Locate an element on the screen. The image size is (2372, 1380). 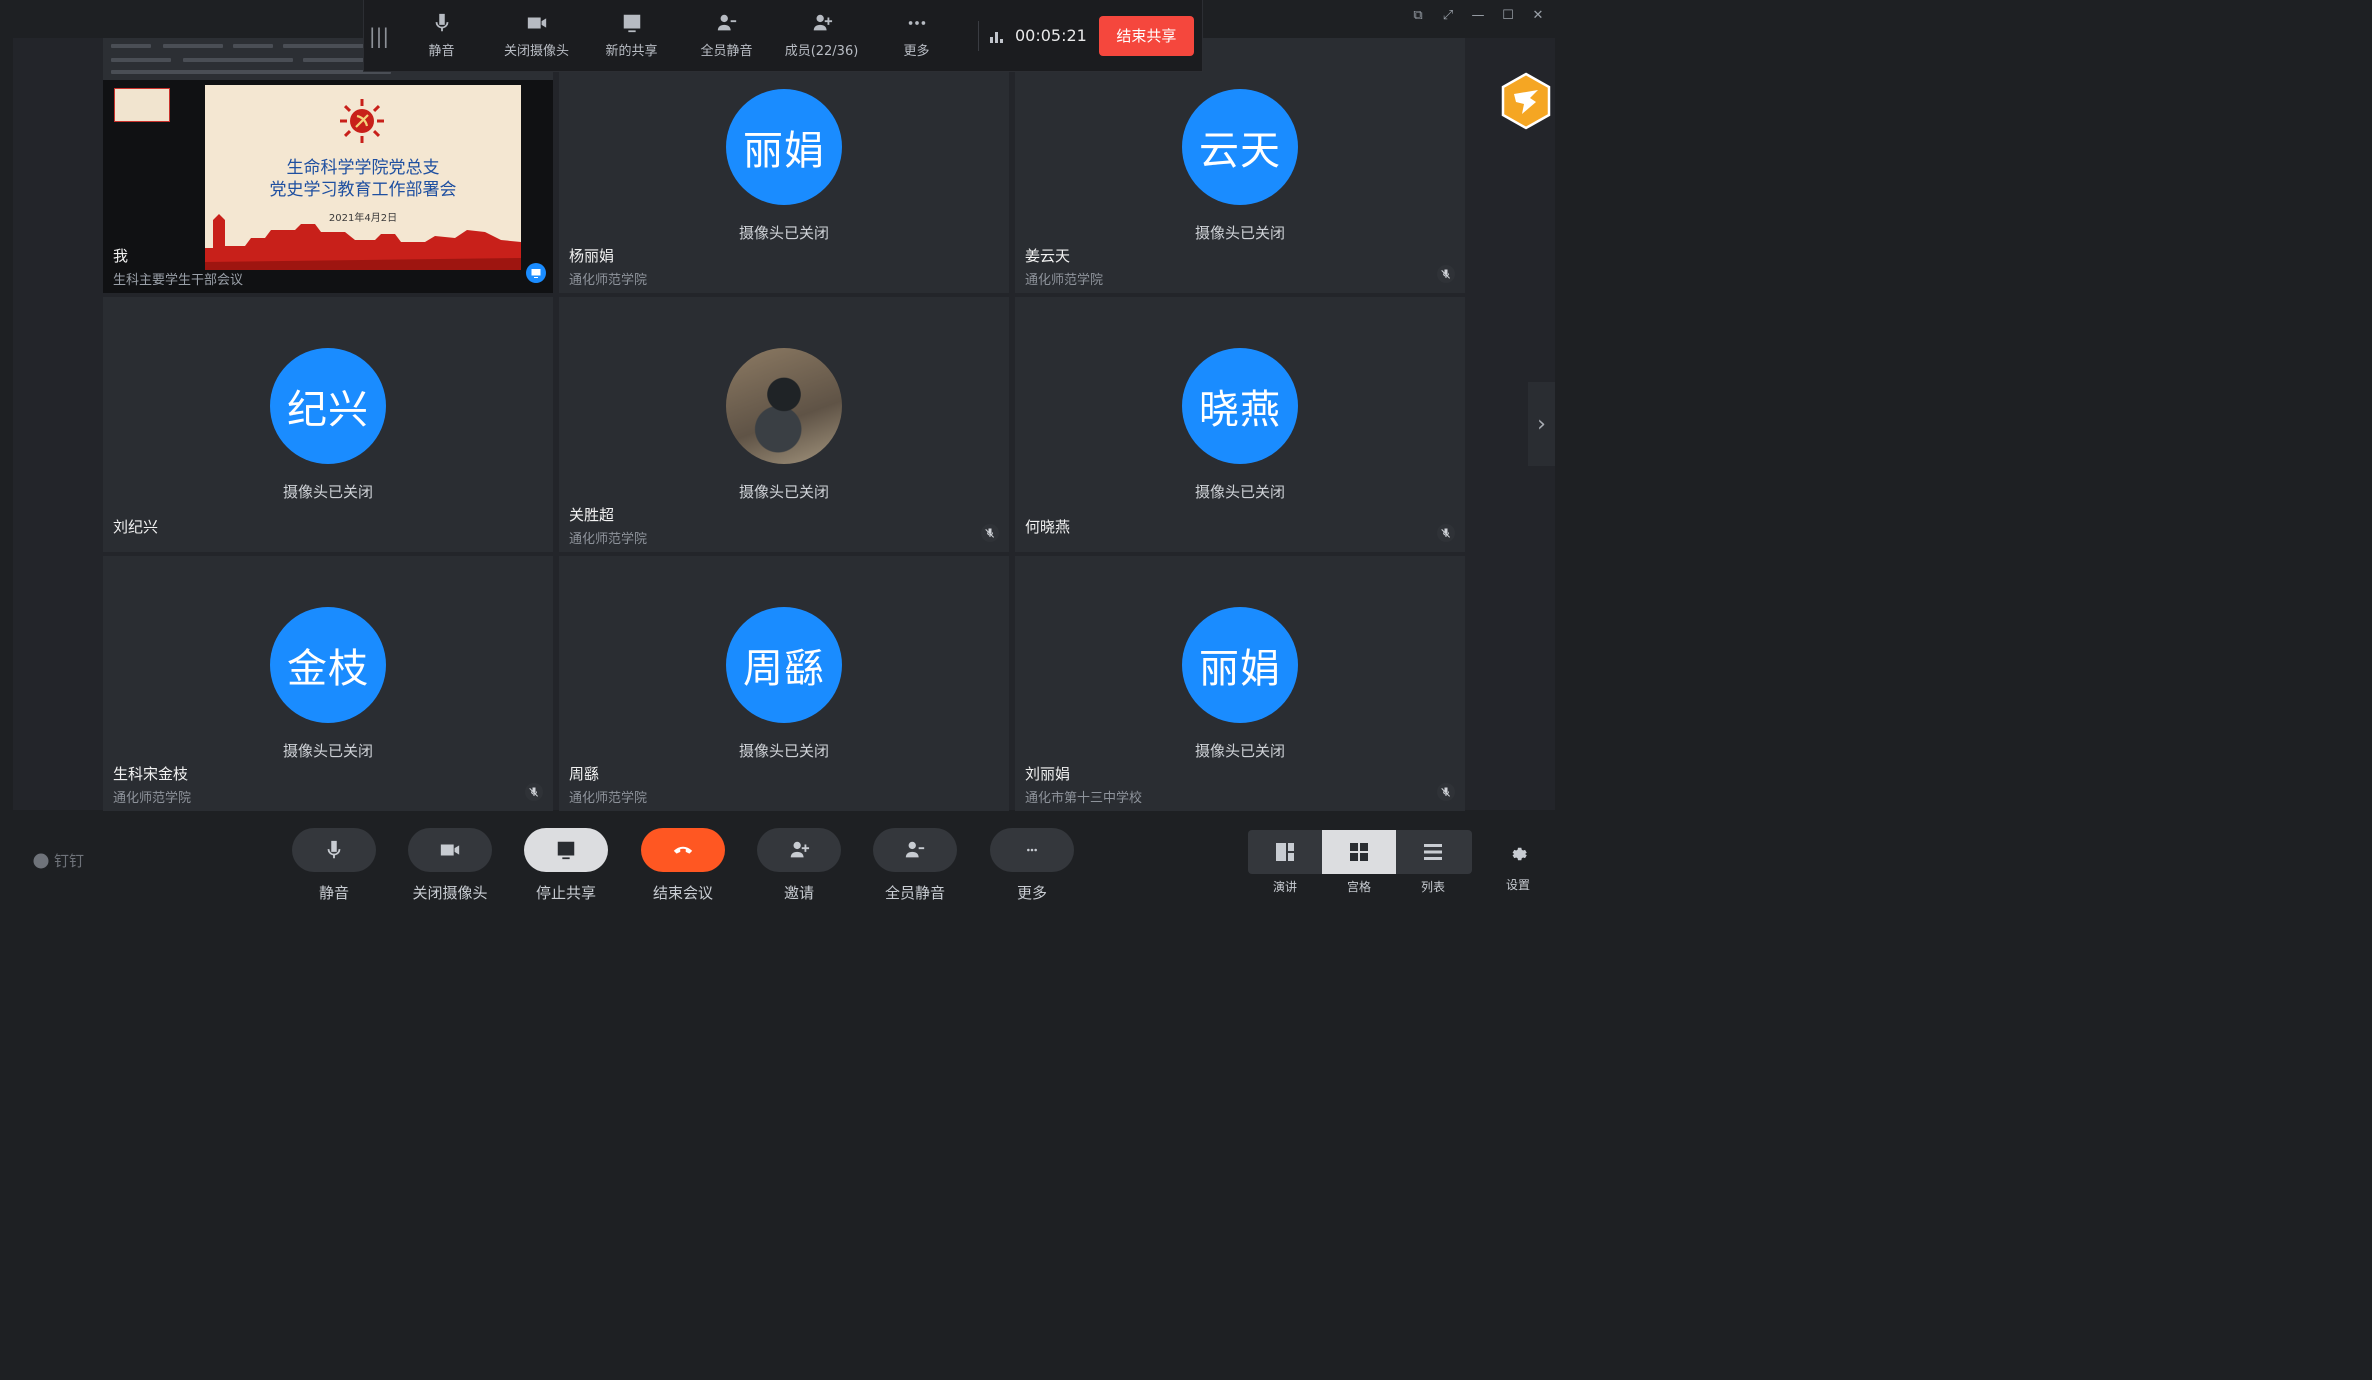
participant-tile: 丽娟 摄像头已关闭 杨丽娟 通化师范学院 is located at coordinates (784, 165).